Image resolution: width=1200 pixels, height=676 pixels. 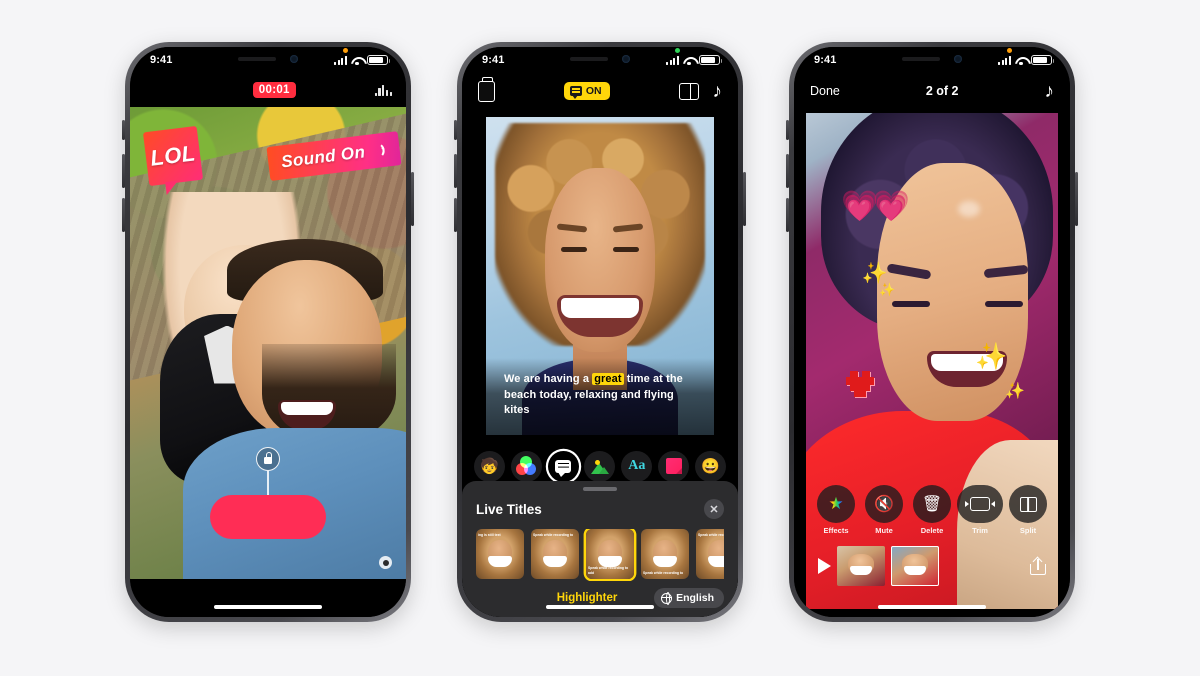 I want to click on text-tool: Aa, so click(x=637, y=466).